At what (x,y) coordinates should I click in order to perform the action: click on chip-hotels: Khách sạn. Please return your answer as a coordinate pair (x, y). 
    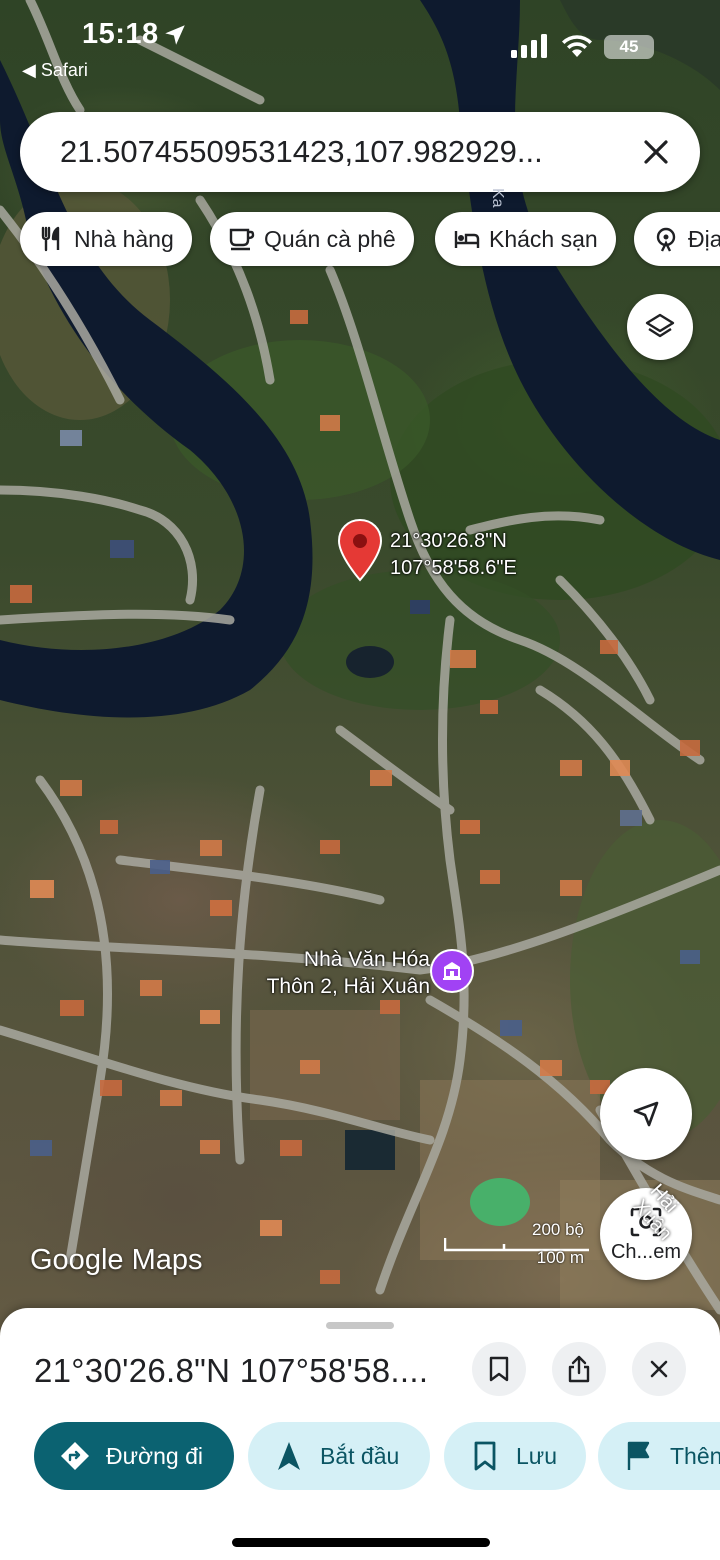
    Looking at the image, I should click on (525, 239).